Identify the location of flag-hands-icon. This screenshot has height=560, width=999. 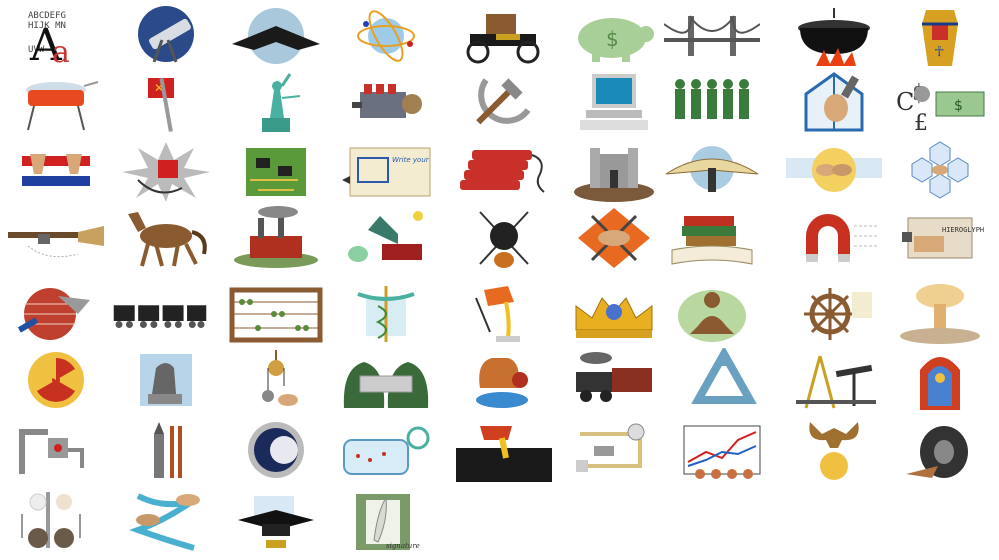
(56, 172).